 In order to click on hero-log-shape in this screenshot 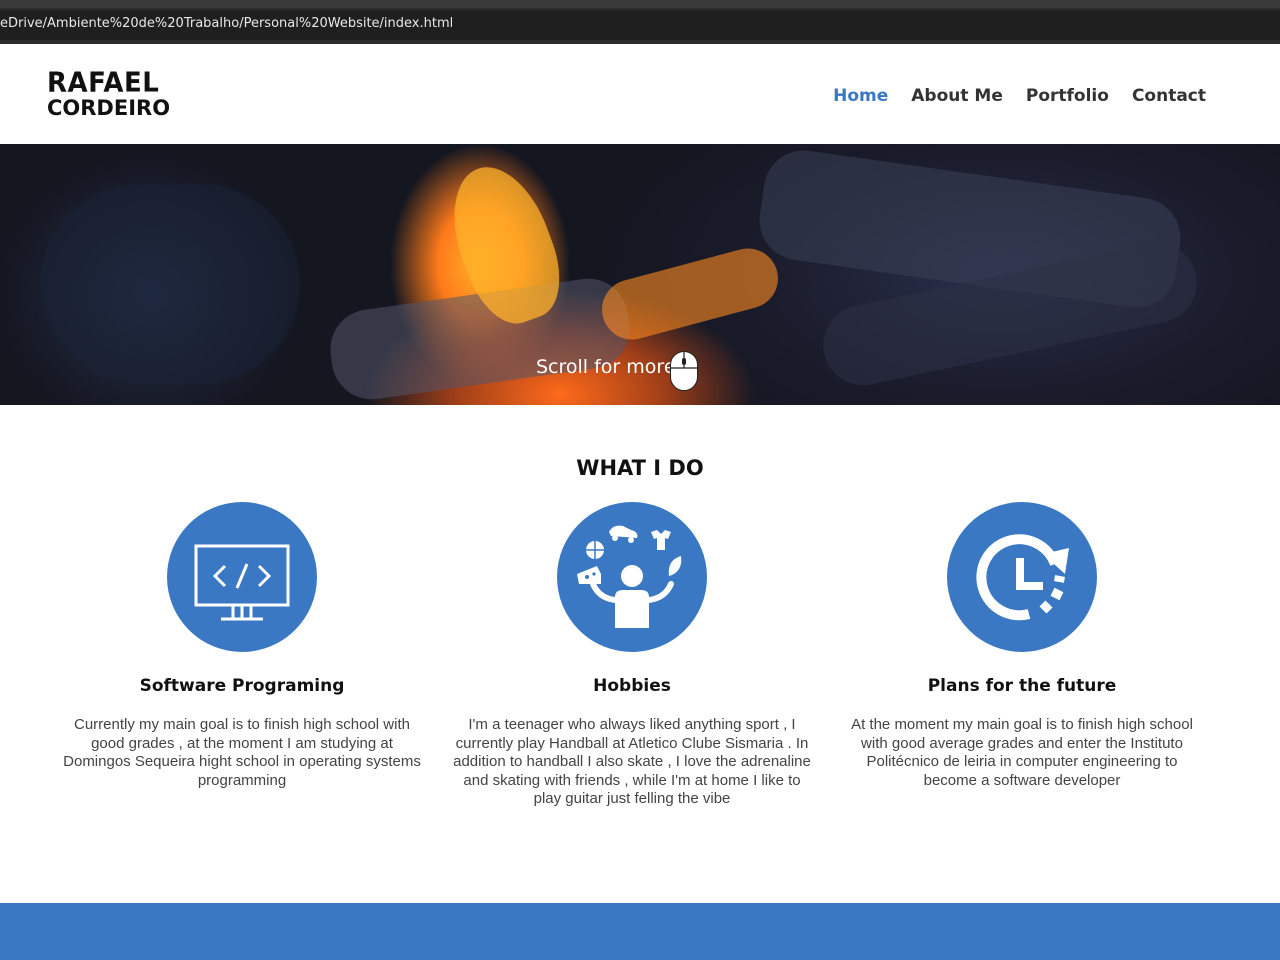, I will do `click(170, 284)`.